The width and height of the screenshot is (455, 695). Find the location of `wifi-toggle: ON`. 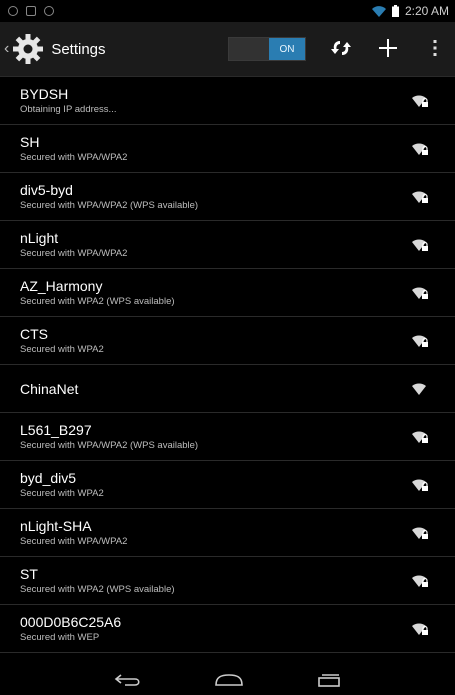

wifi-toggle: ON is located at coordinates (267, 49).